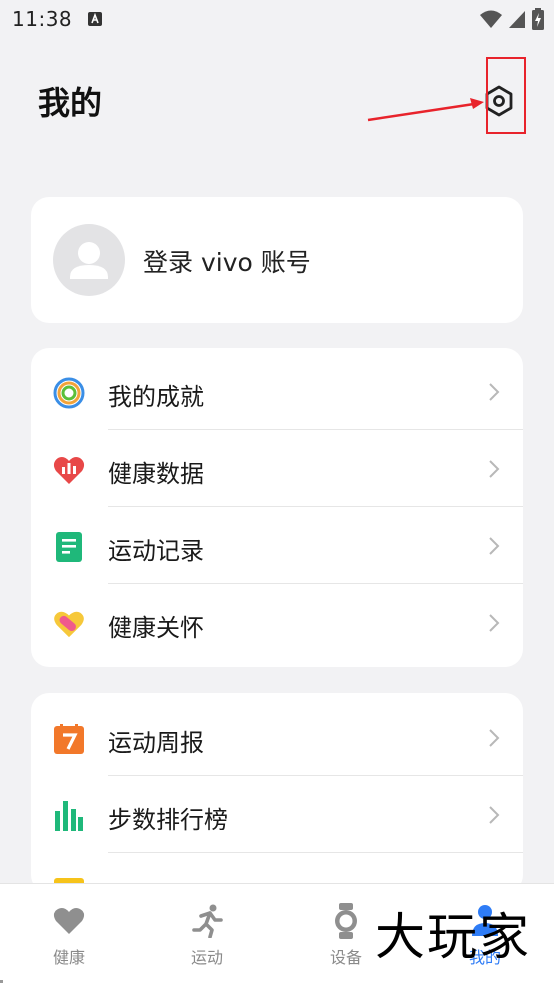 The height and width of the screenshot is (985, 554). Describe the element at coordinates (69, 739) in the screenshot. I see `calendar-seven-icon` at that location.